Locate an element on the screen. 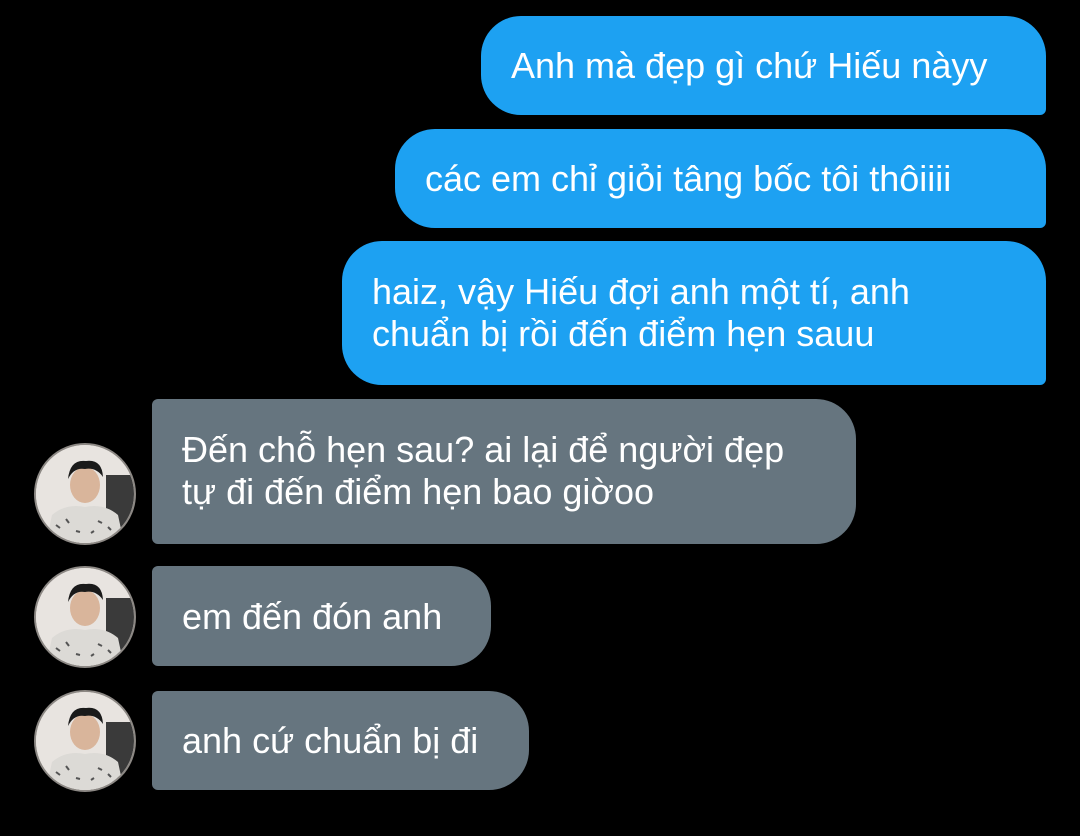  received-message: anh cứ chuẩn bị đi is located at coordinates (340, 740).